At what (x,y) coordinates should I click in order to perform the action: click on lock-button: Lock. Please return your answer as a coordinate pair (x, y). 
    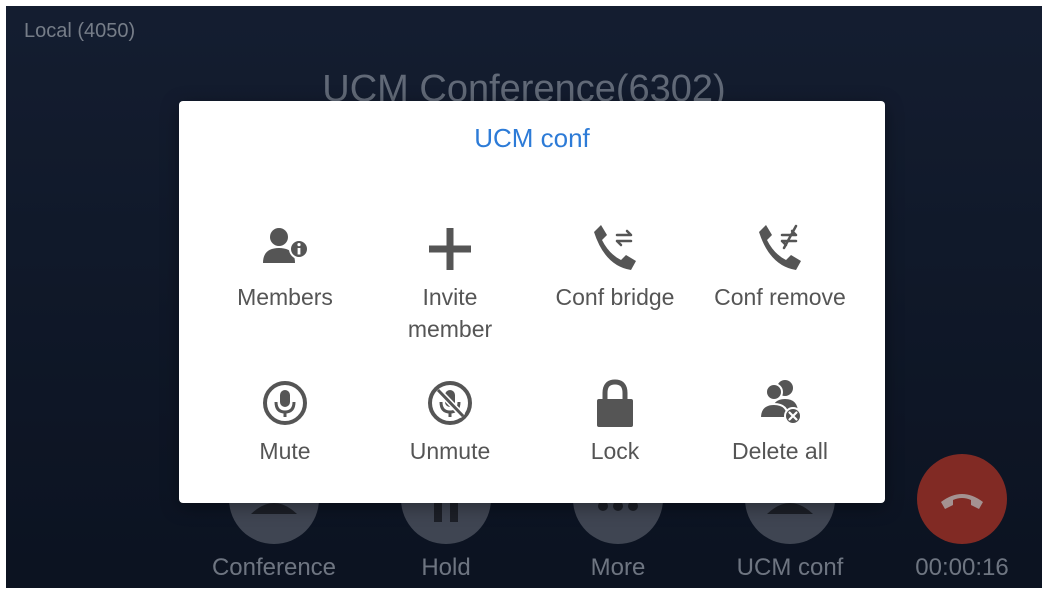
    Looking at the image, I should click on (615, 443).